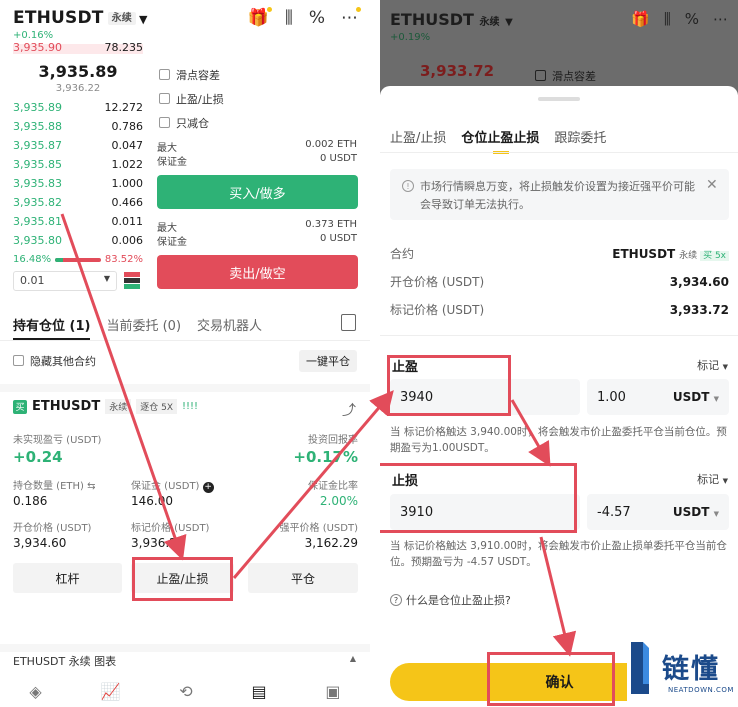  Describe the element at coordinates (78, 126) in the screenshot. I see `bid-row: 3,935.88 0.786` at that location.